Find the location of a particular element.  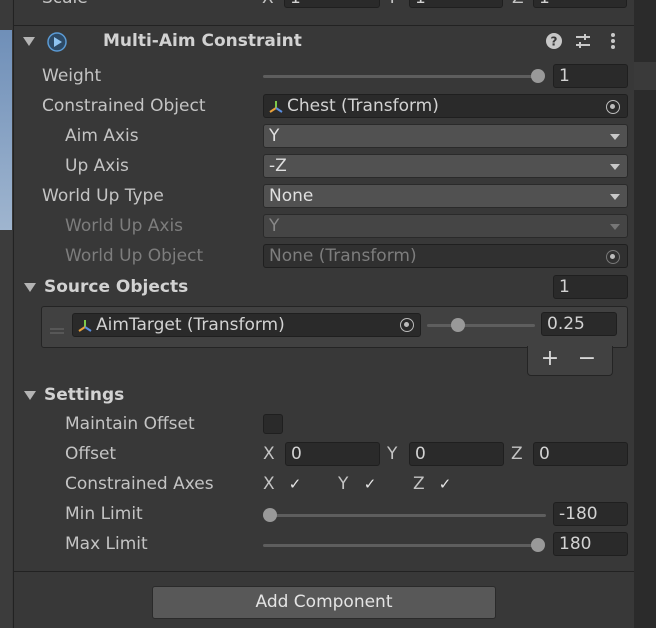

offset-z-label: Z is located at coordinates (517, 454).